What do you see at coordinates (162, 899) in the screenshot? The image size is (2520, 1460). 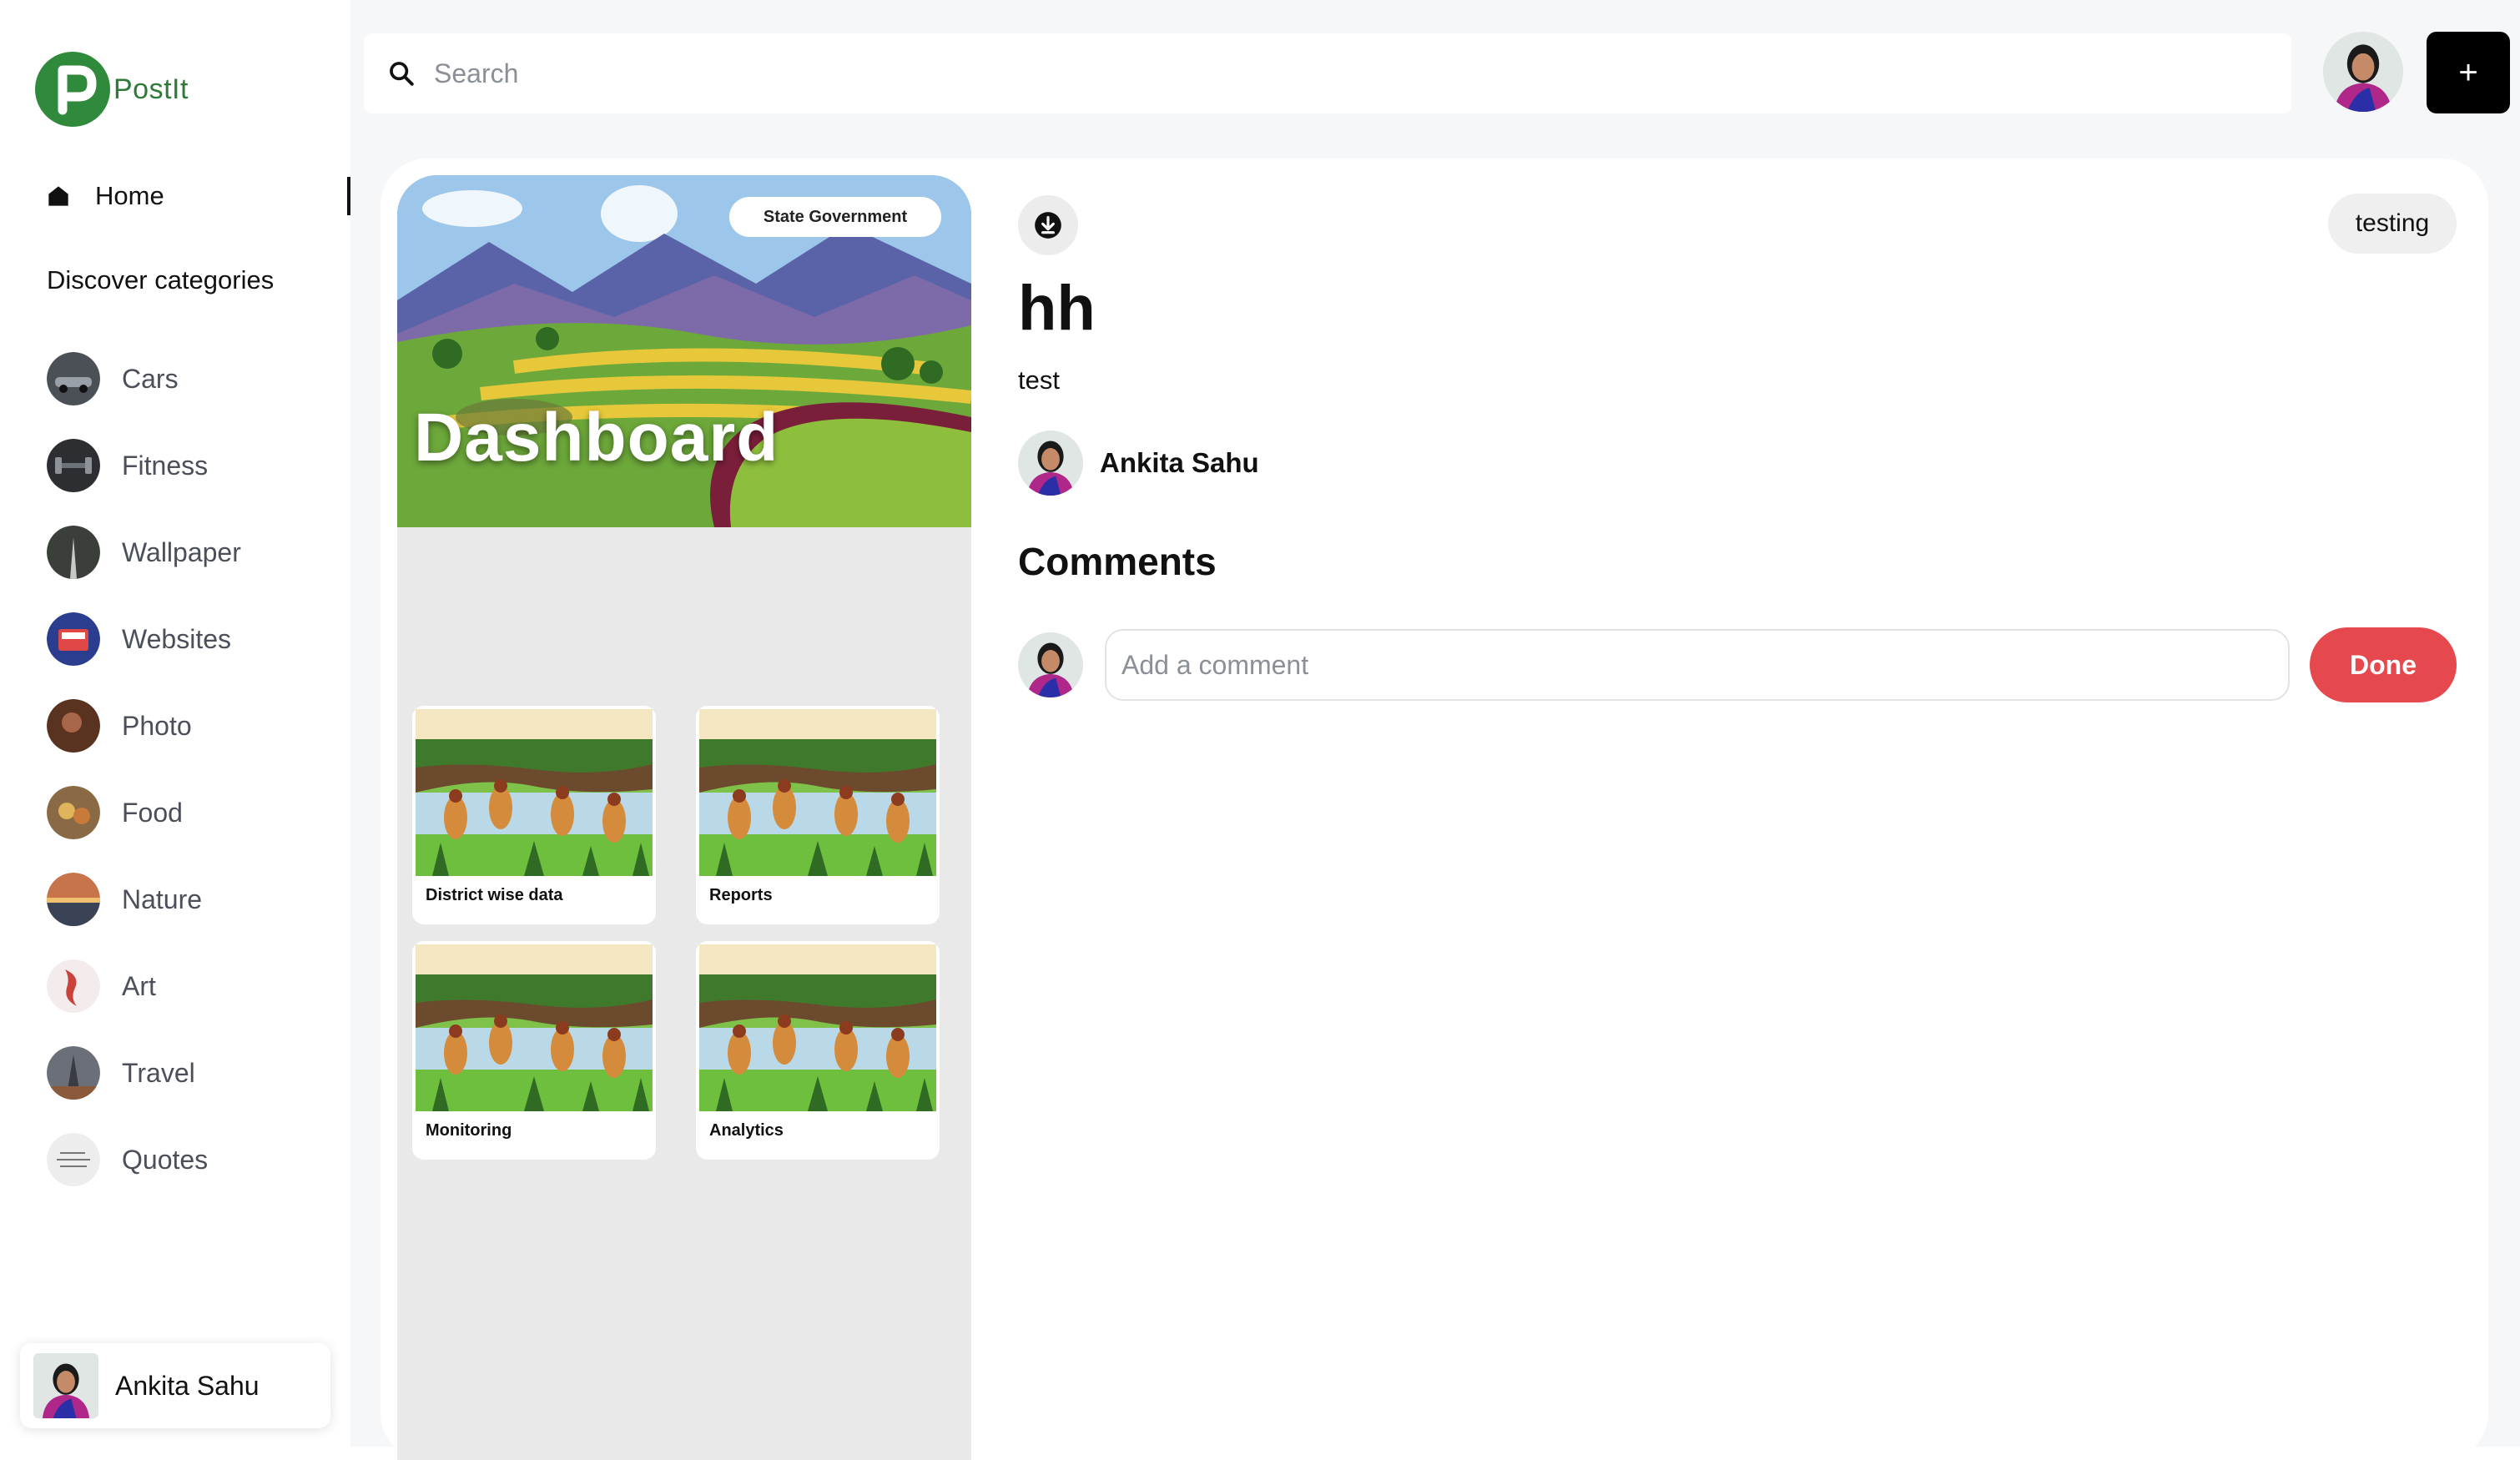 I see `category-label: Nature` at bounding box center [162, 899].